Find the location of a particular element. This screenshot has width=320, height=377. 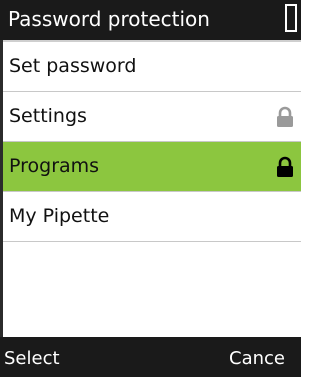

menu-item-label: Settings is located at coordinates (48, 116).